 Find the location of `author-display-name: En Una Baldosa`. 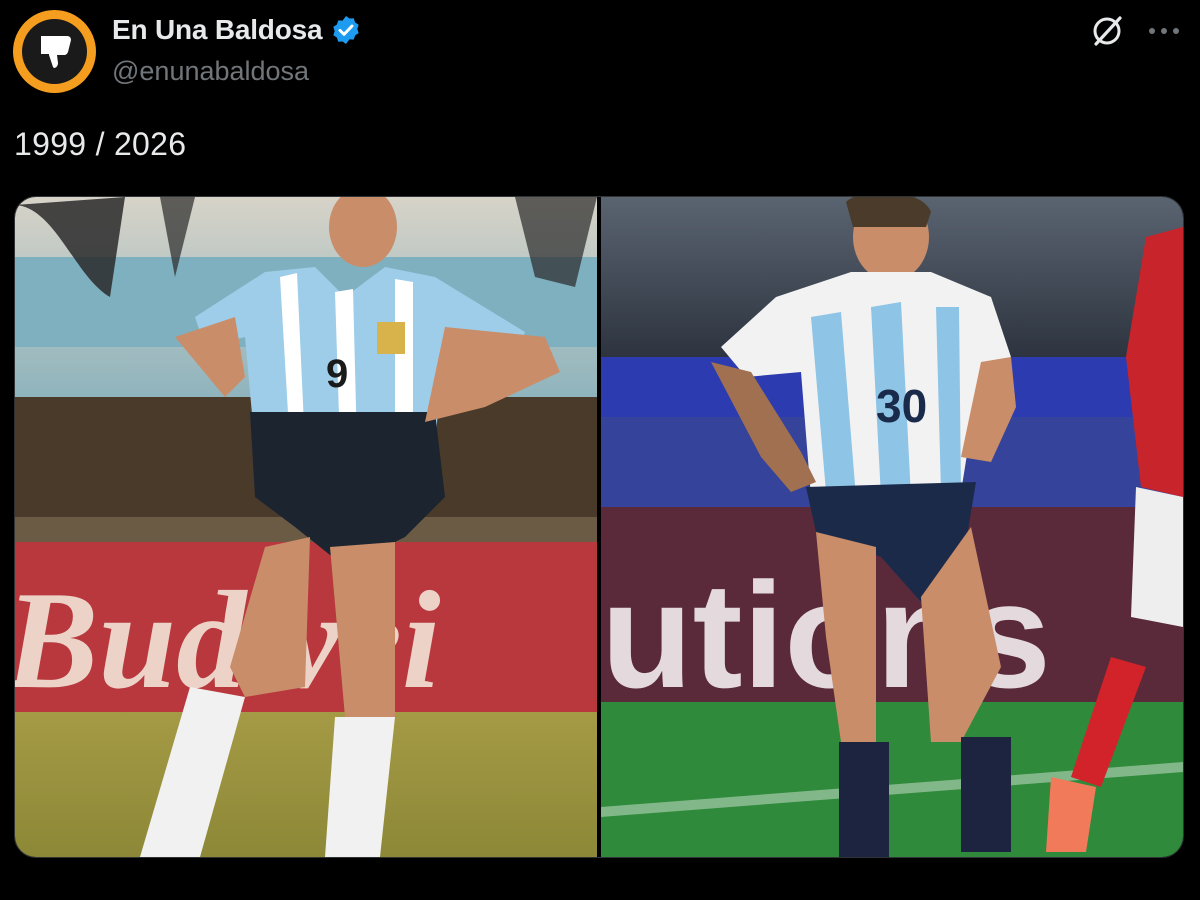

author-display-name: En Una Baldosa is located at coordinates (237, 30).